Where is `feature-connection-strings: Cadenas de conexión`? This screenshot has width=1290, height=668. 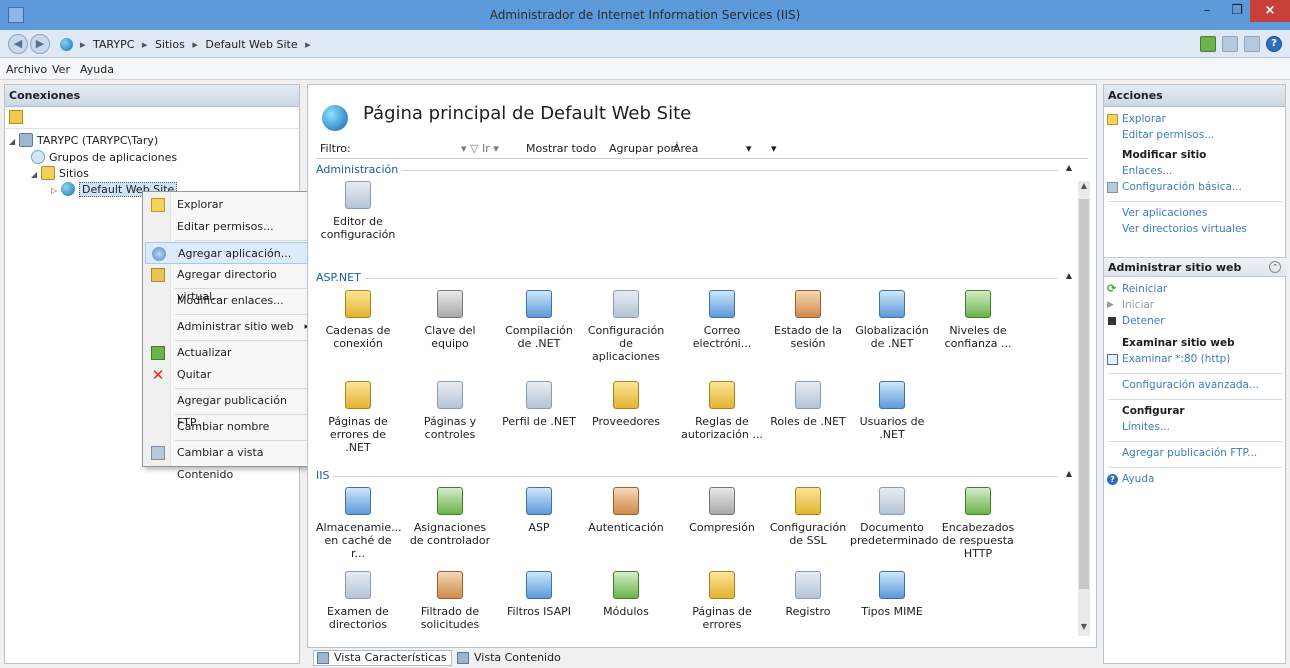 feature-connection-strings: Cadenas de conexión is located at coordinates (358, 320).